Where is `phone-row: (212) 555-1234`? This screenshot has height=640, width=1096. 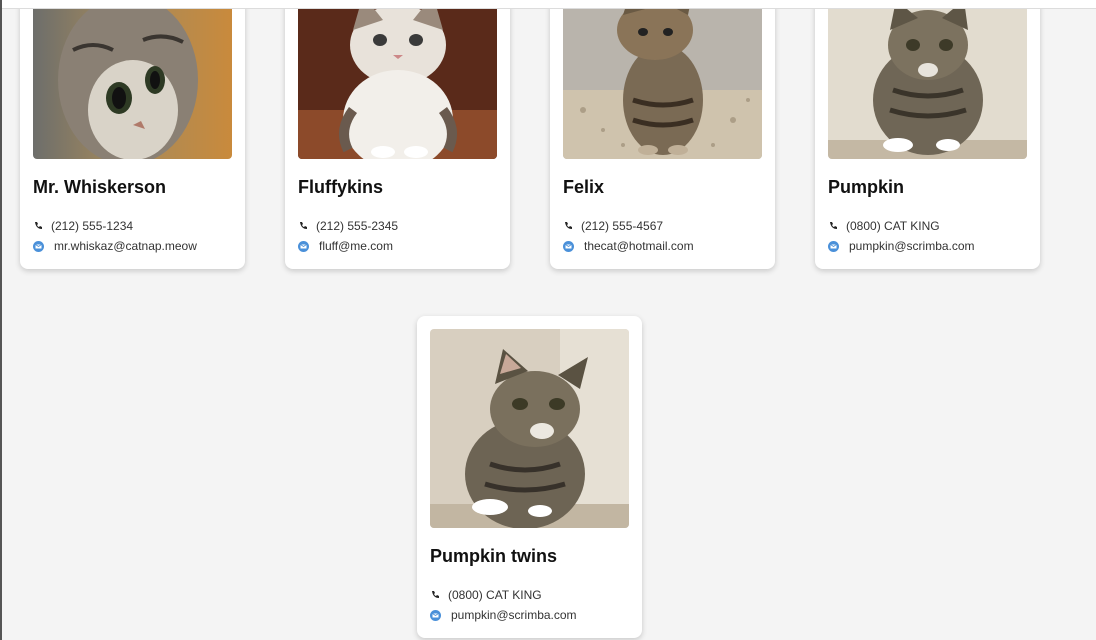 phone-row: (212) 555-1234 is located at coordinates (132, 226).